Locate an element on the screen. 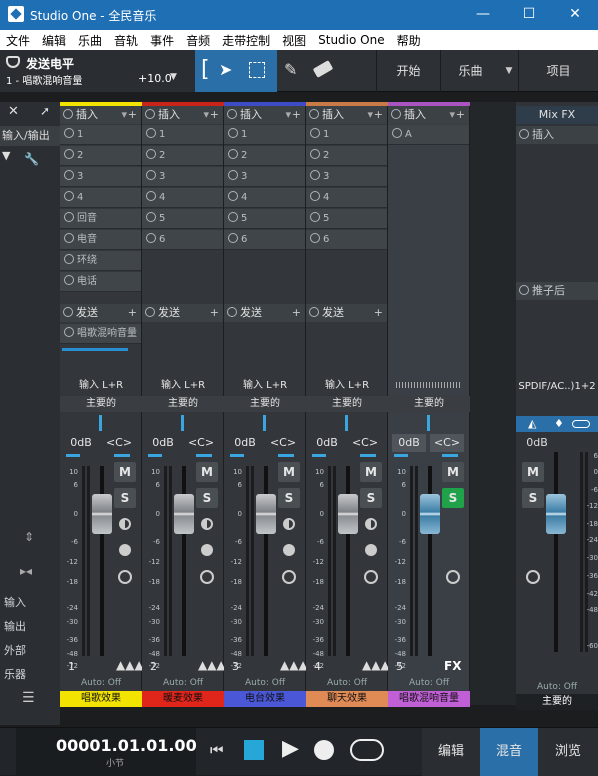 This screenshot has width=598, height=776. range-tool-icon is located at coordinates (257, 70).